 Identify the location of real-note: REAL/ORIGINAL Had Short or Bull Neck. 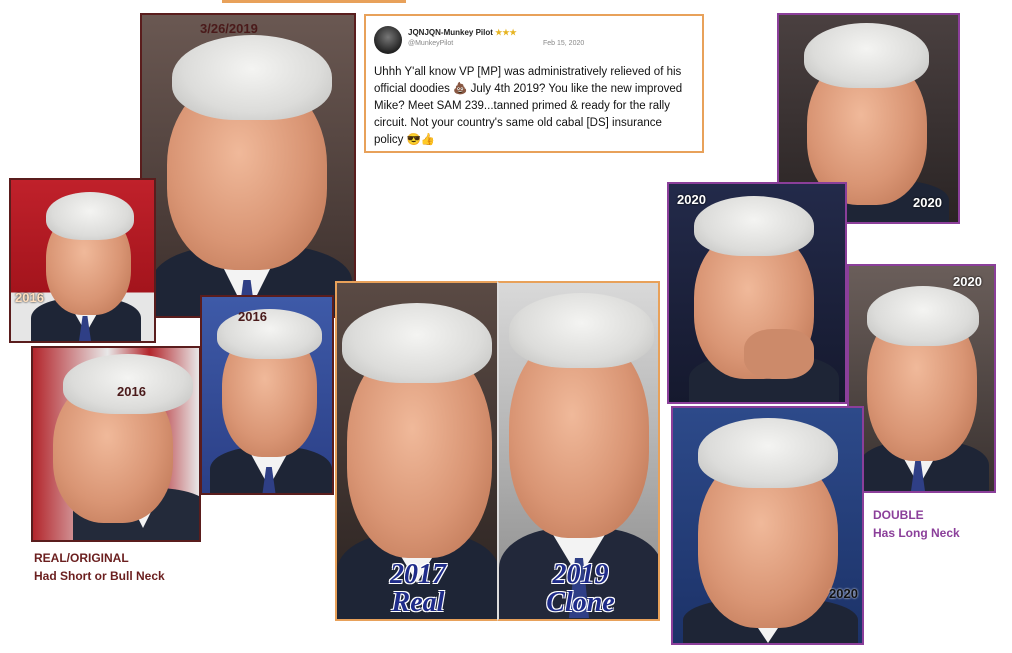
(99, 567).